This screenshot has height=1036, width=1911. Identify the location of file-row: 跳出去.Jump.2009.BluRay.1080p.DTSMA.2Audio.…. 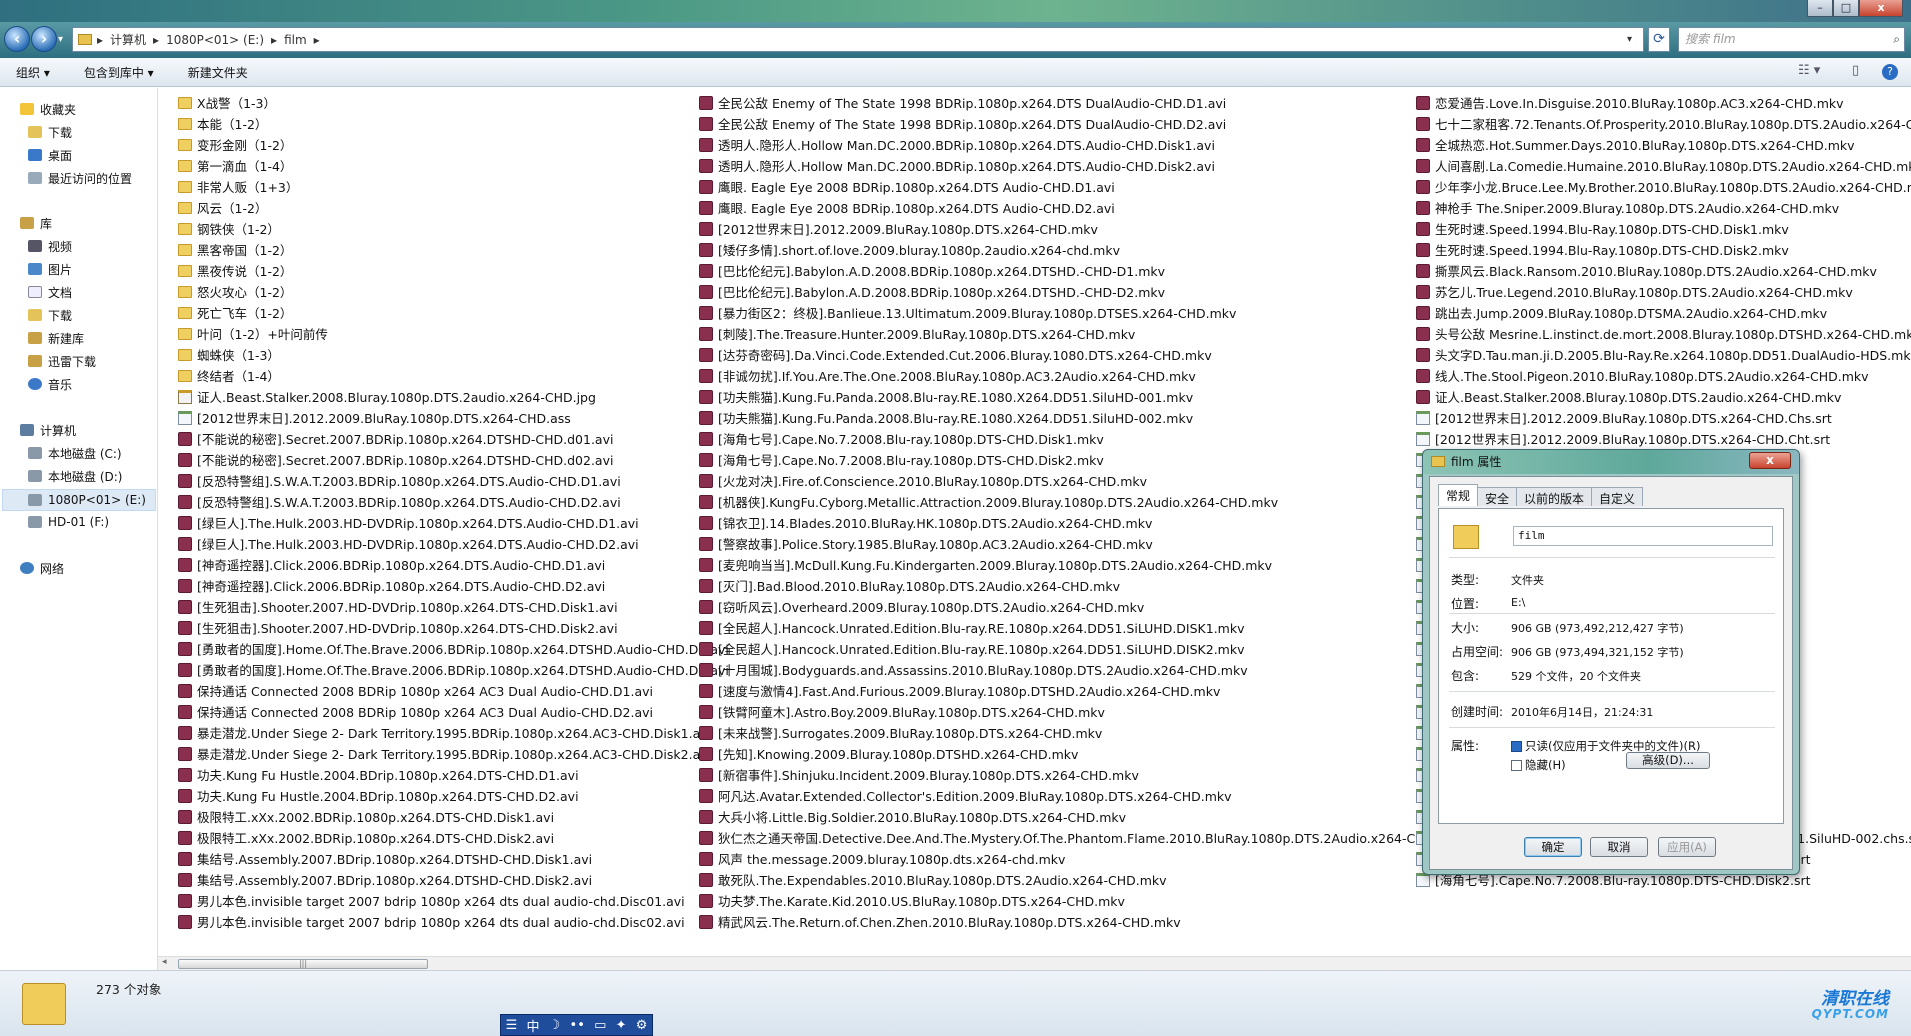
(1663, 312).